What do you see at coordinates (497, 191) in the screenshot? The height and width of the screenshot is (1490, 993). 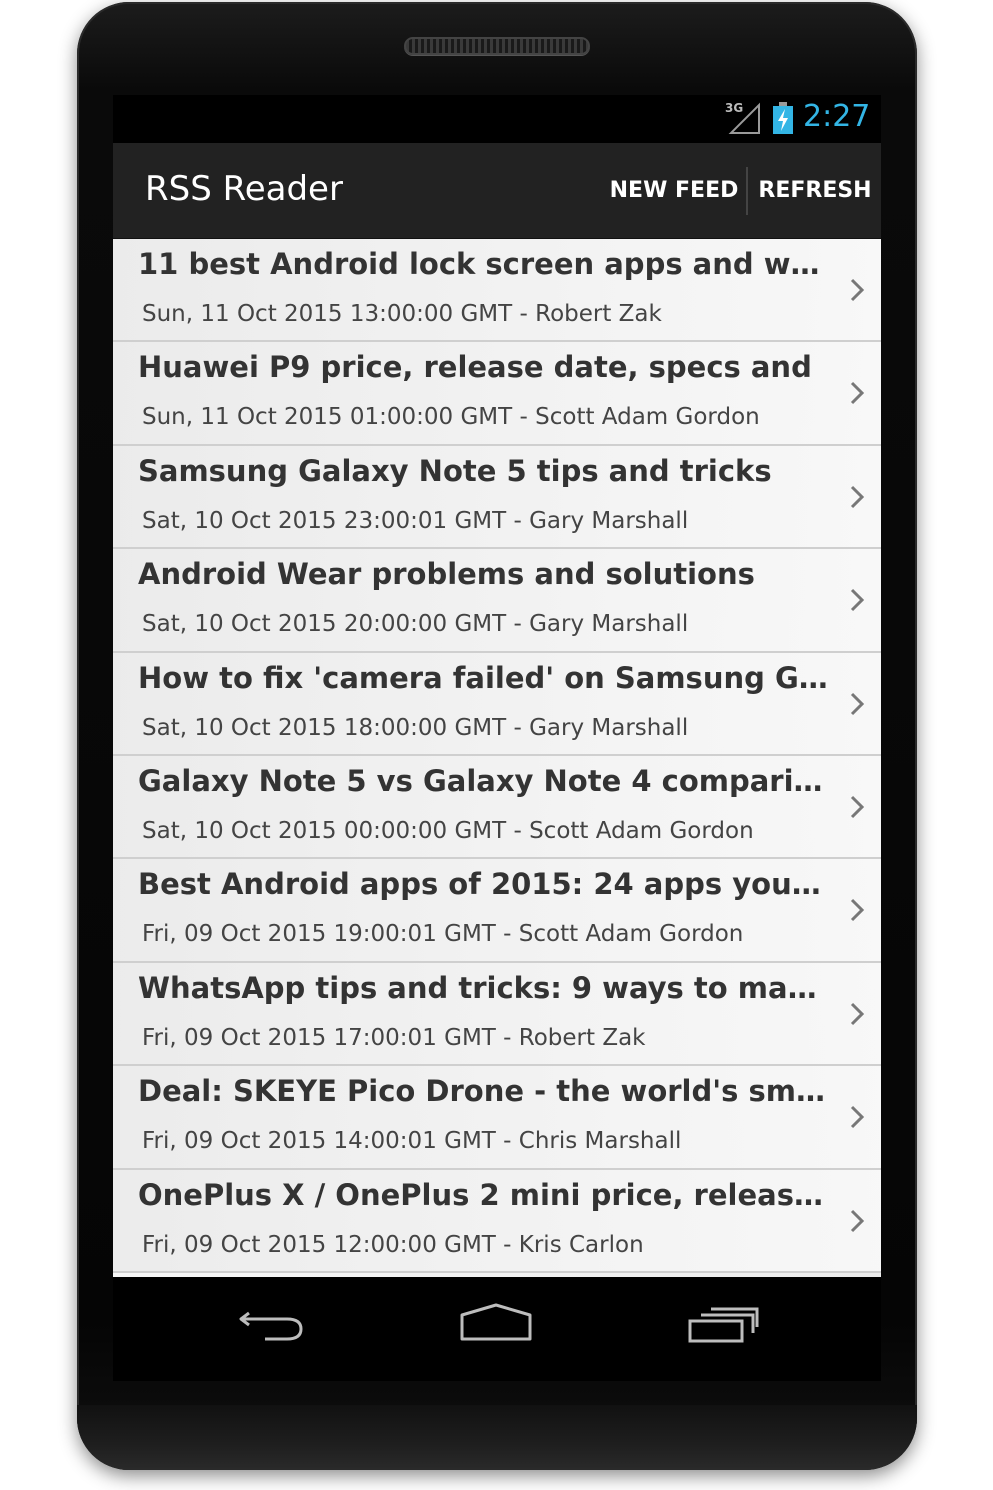 I see `action-bar: RSS Reader NEW FEED REFRESH` at bounding box center [497, 191].